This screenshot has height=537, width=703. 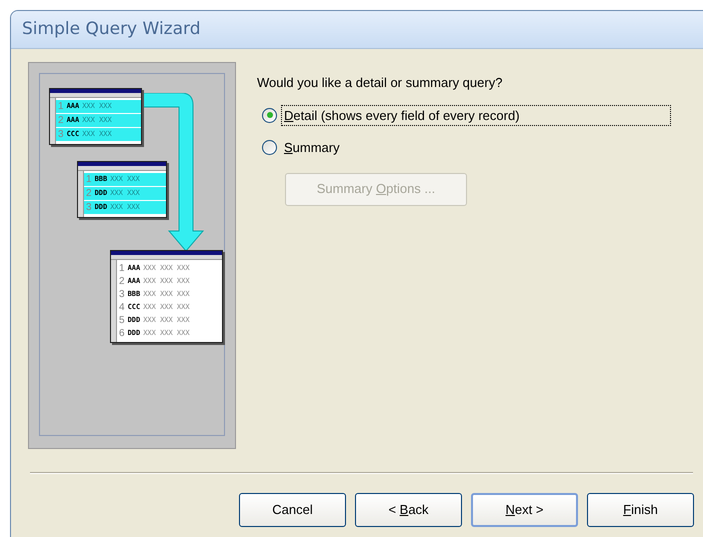 I want to click on dialog-button: Cancel, so click(x=292, y=510).